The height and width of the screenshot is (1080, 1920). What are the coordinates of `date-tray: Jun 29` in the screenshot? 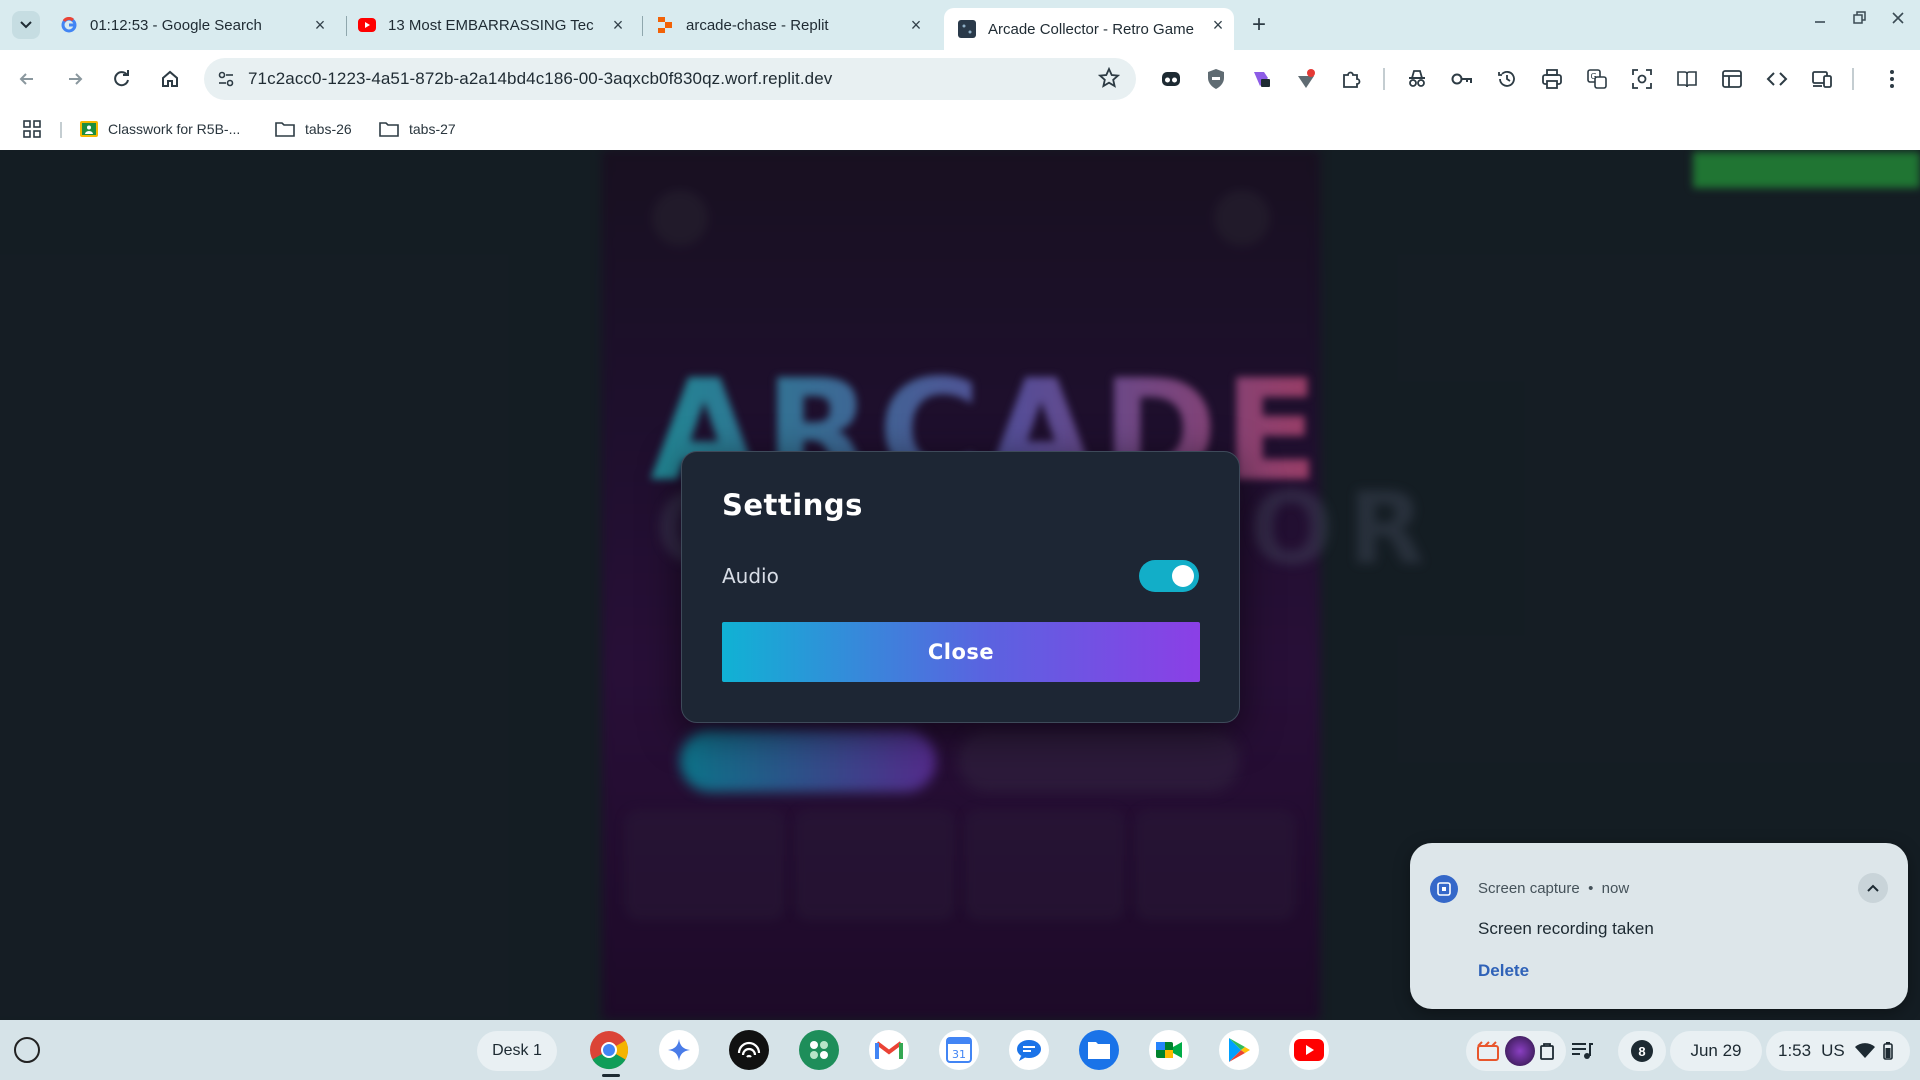 It's located at (1716, 1051).